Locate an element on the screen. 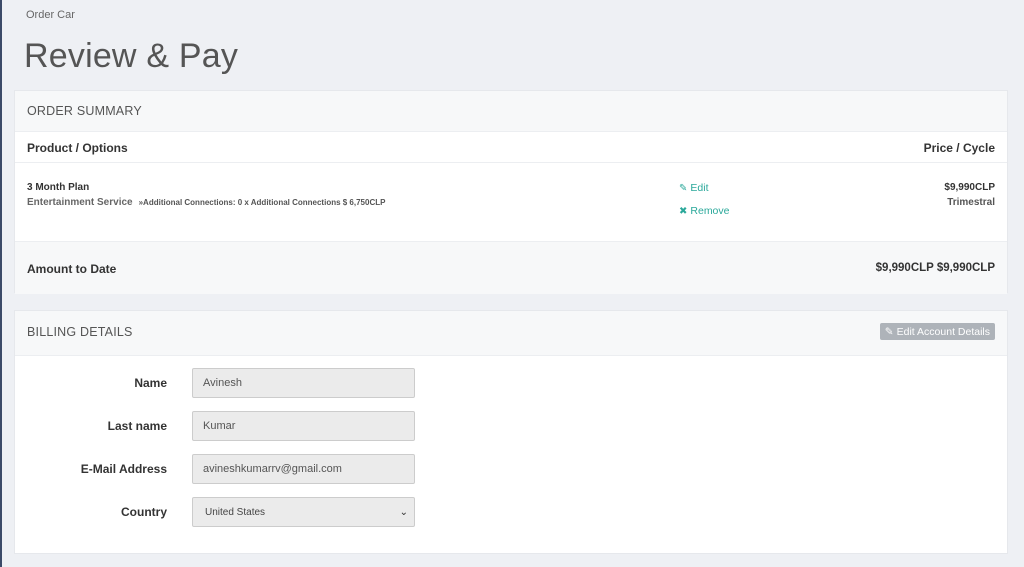 Image resolution: width=1024 pixels, height=567 pixels. edit-label: Edit is located at coordinates (699, 188).